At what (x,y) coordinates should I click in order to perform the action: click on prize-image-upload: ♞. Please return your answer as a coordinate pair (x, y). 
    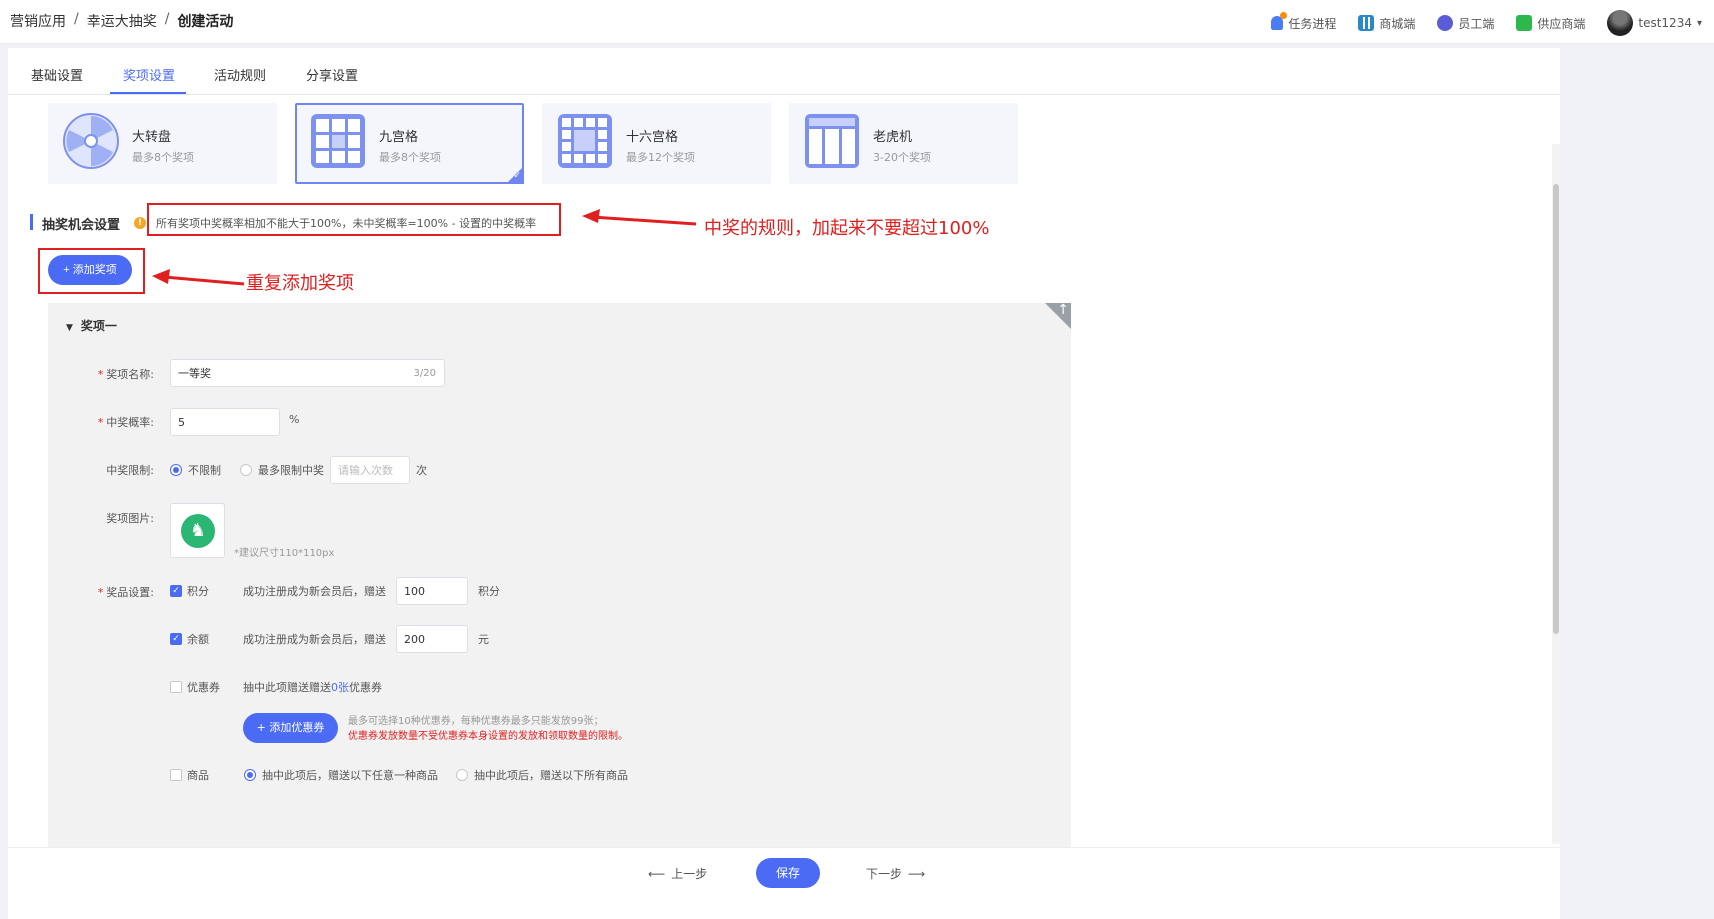
    Looking at the image, I should click on (197, 530).